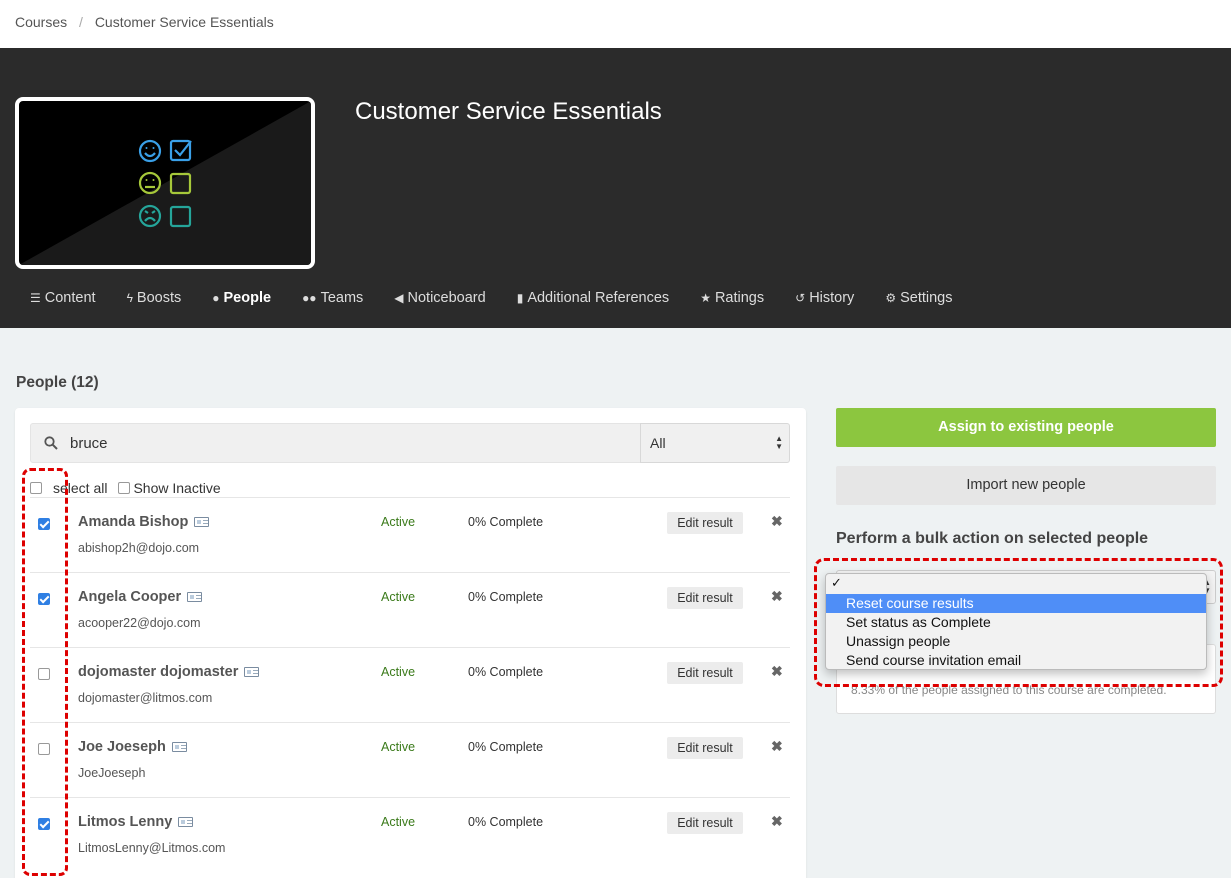 The width and height of the screenshot is (1231, 878). Describe the element at coordinates (165, 183) in the screenshot. I see `course-thumbnail` at that location.